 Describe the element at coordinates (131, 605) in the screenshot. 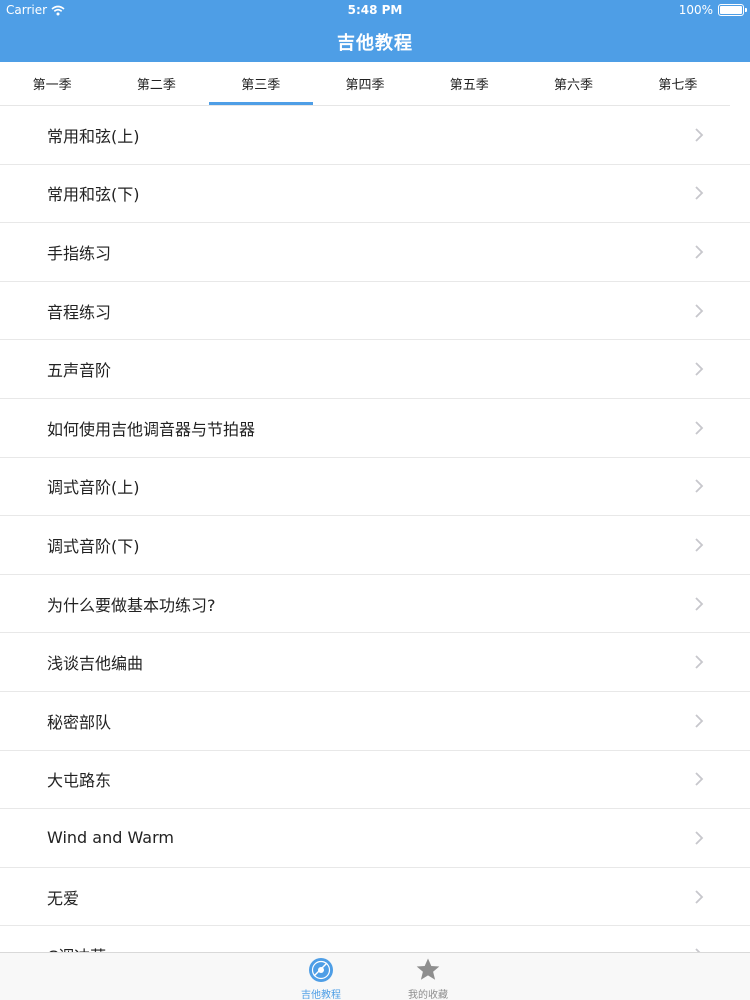

I see `lesson-title: 为什么要做基本功练习?` at that location.